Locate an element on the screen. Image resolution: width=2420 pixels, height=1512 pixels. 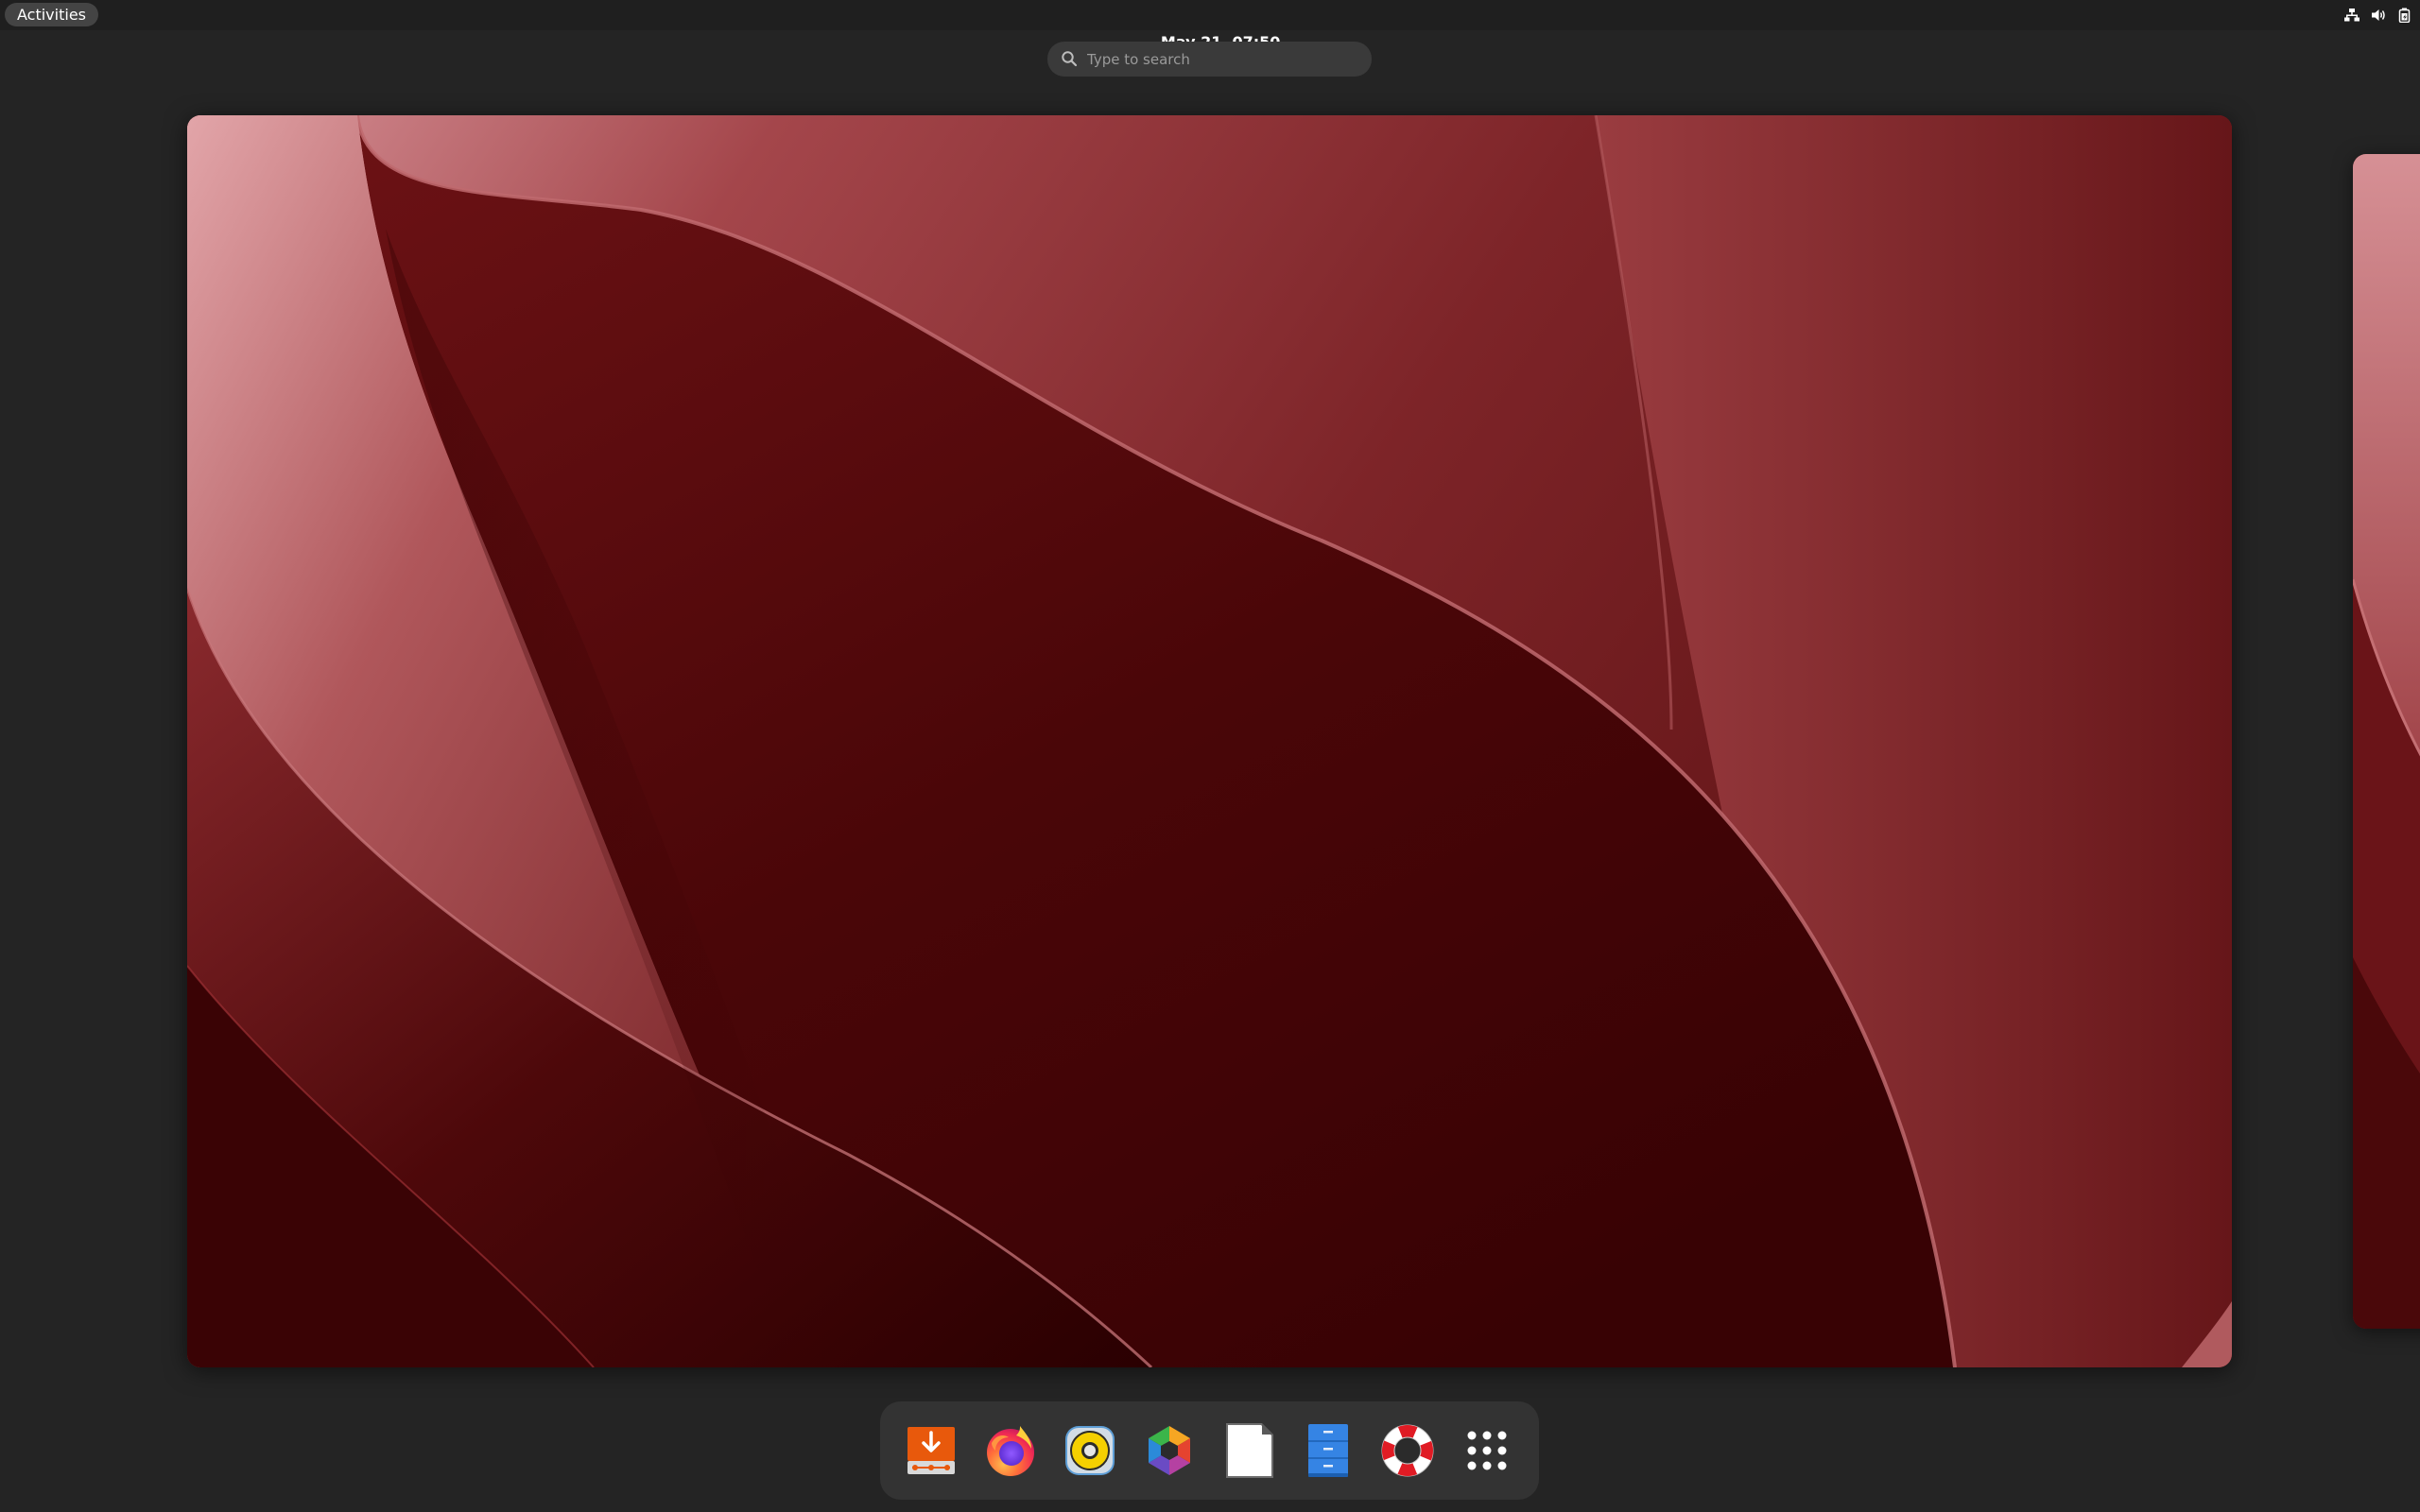
next-workspace-thumbnail is located at coordinates (2387, 741).